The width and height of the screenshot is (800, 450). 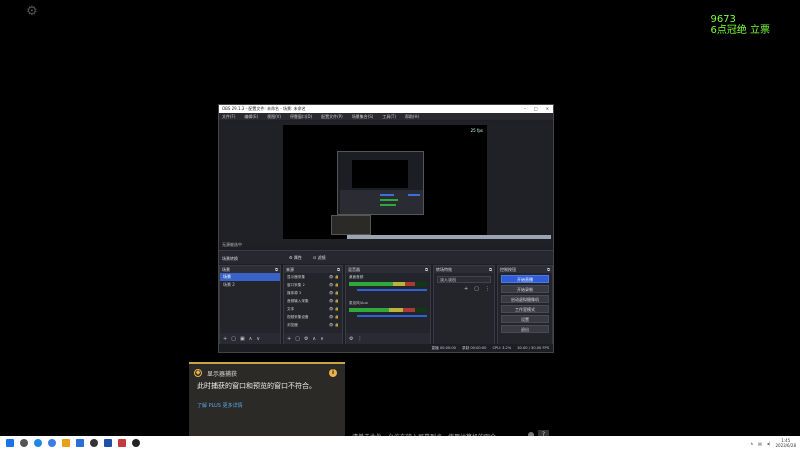 I want to click on scenes-dock-footer: + ▢ ▣ ∧ ∨, so click(x=250, y=338).